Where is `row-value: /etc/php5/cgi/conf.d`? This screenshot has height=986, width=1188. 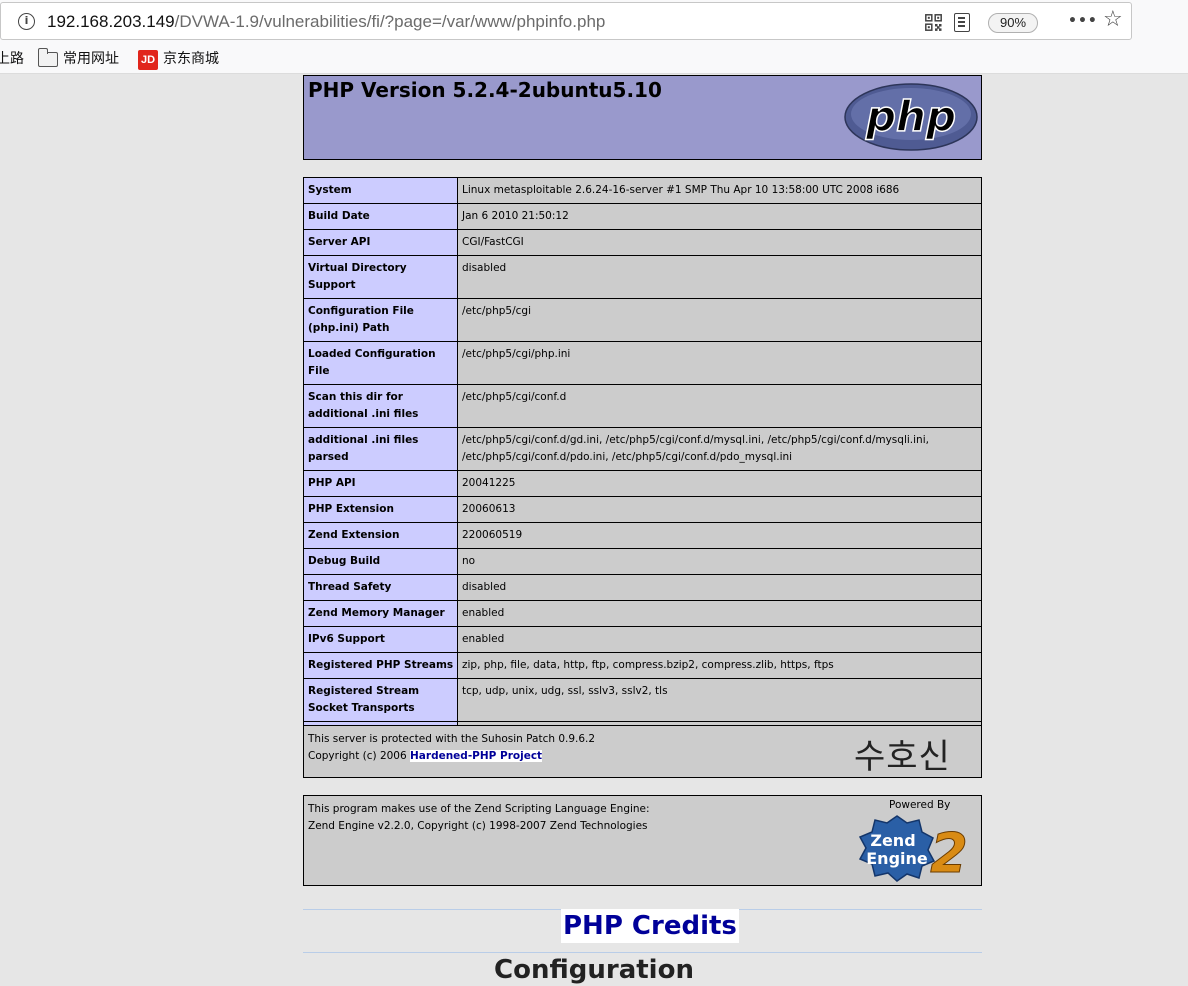
row-value: /etc/php5/cgi/conf.d is located at coordinates (719, 406).